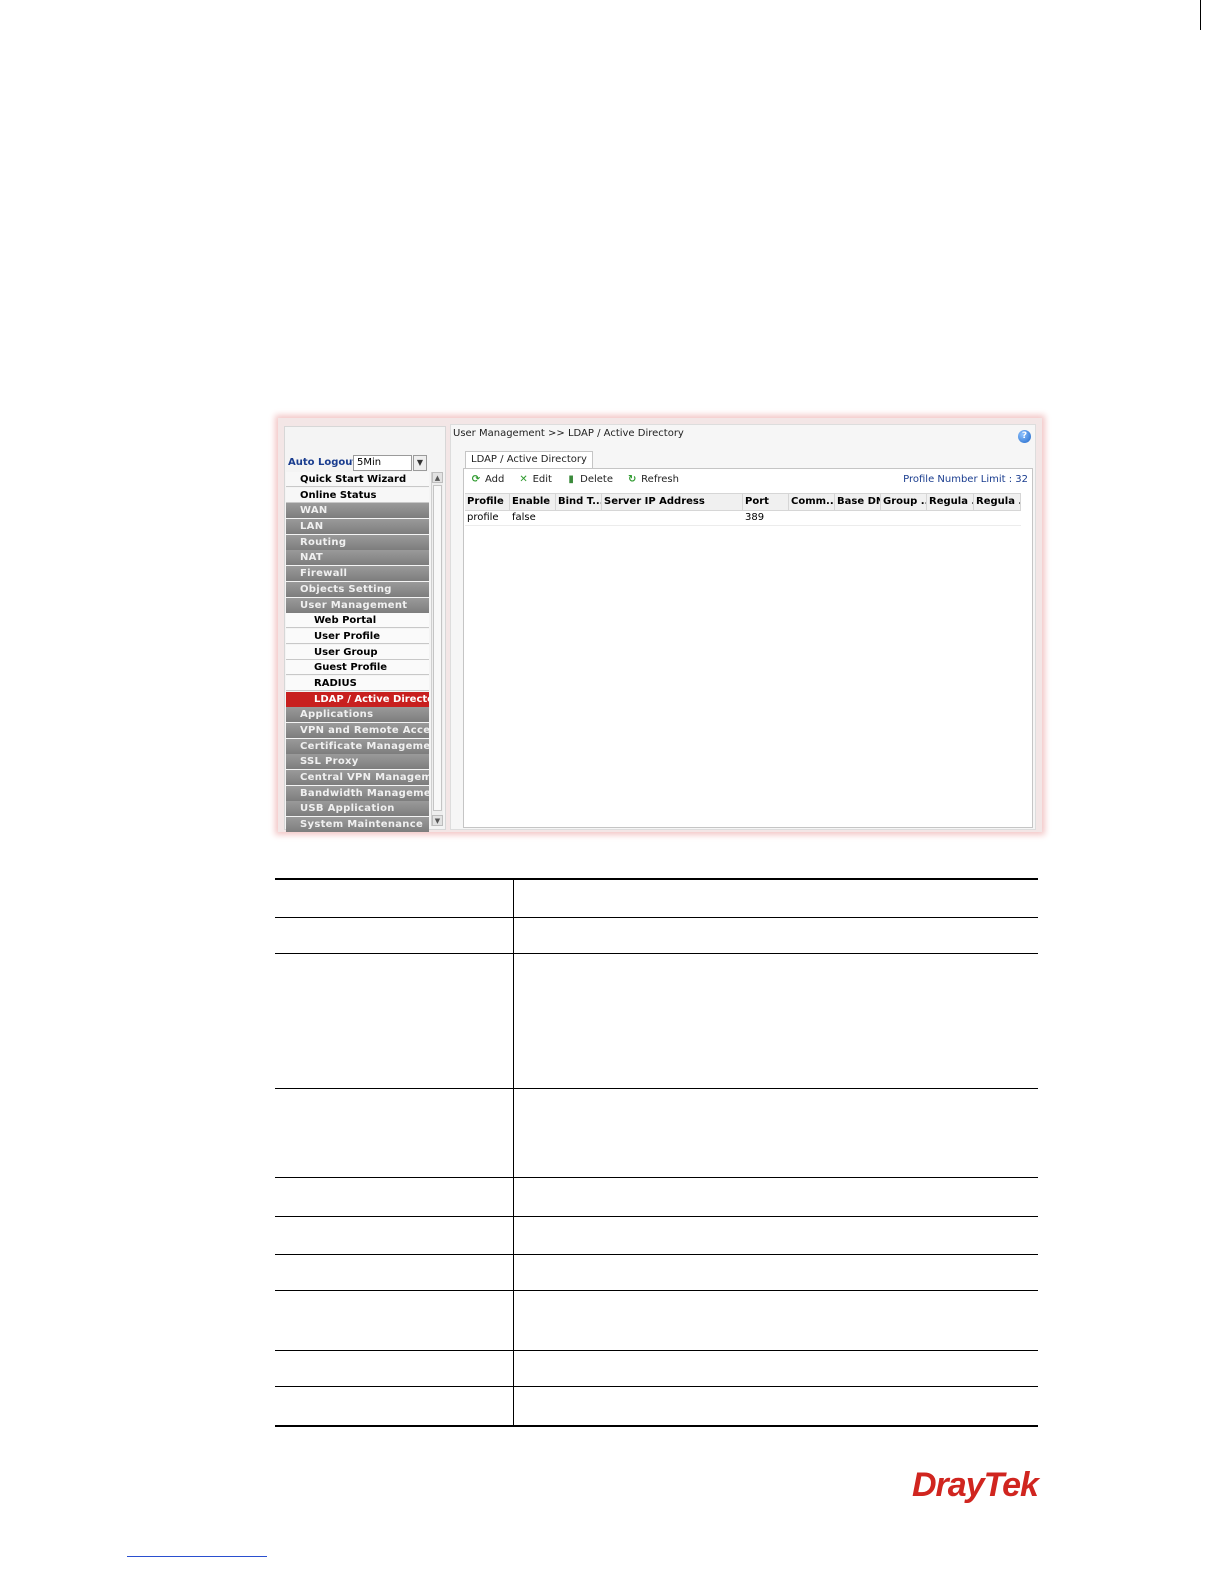 The width and height of the screenshot is (1224, 1584). Describe the element at coordinates (382, 463) in the screenshot. I see `auto-logout-select: 5Min` at that location.